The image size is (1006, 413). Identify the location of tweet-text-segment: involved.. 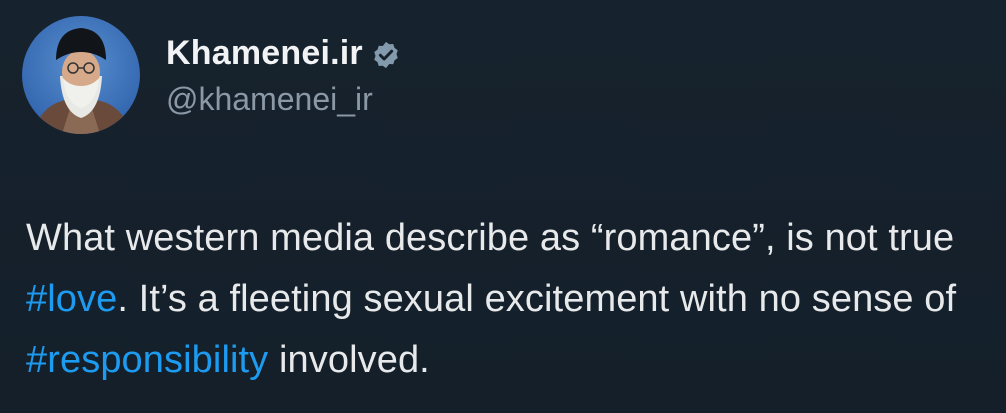
(349, 360).